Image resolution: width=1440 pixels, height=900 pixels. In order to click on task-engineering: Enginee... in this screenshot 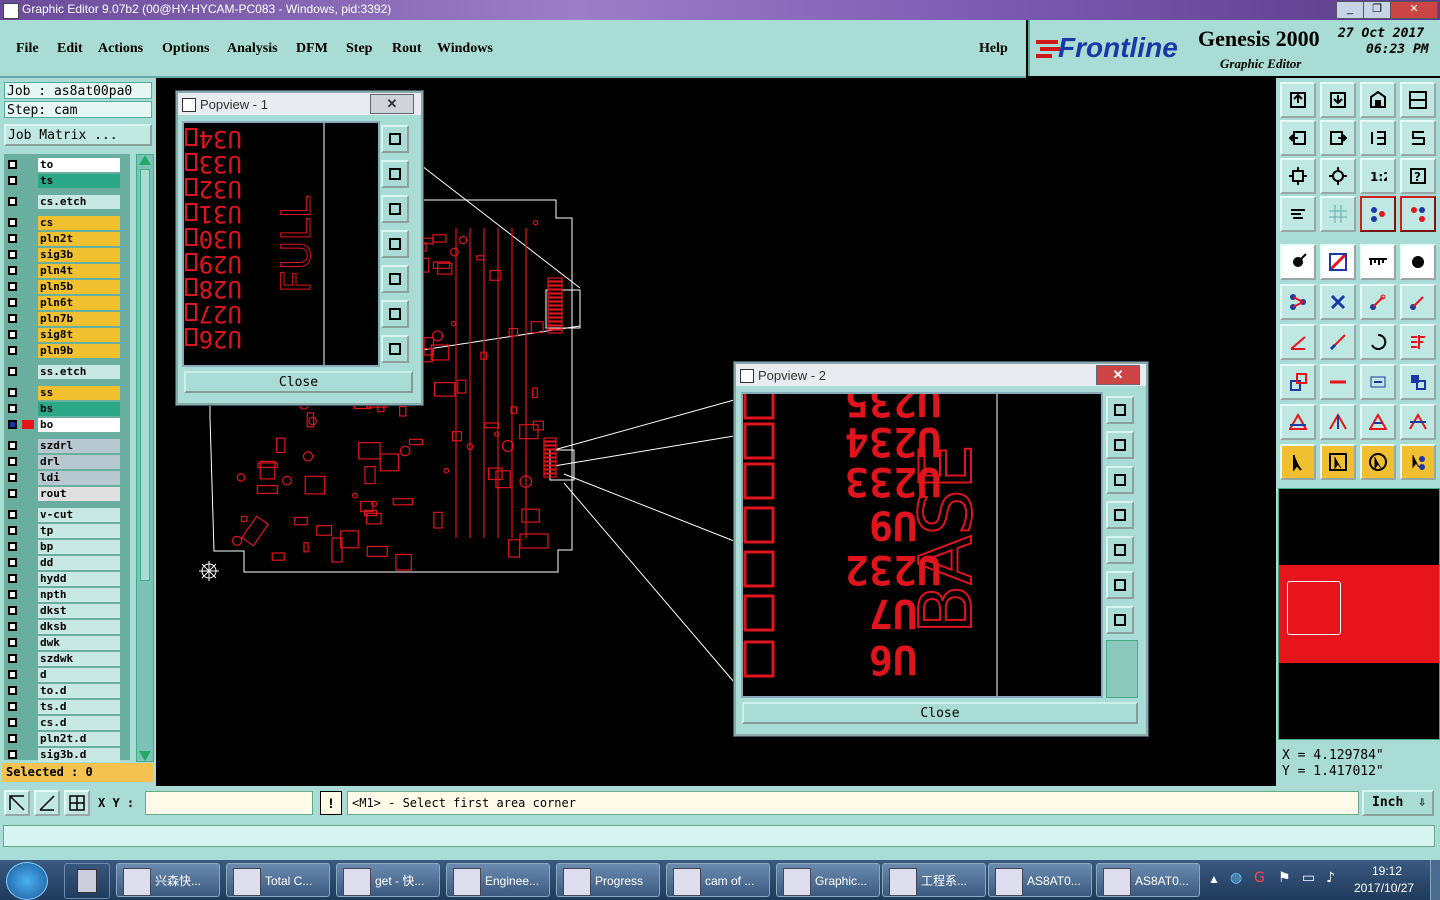, I will do `click(498, 880)`.